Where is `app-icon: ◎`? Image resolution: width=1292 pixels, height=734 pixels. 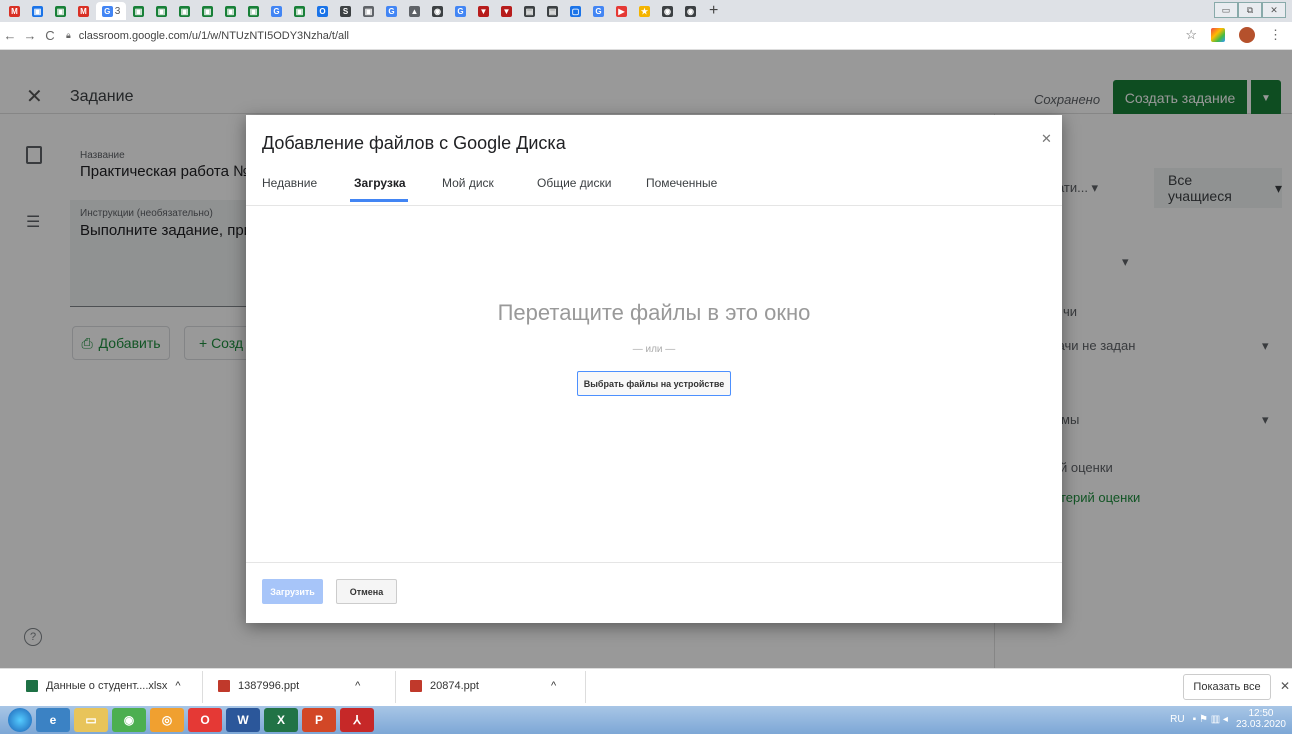
app-icon: ◎ is located at coordinates (167, 720).